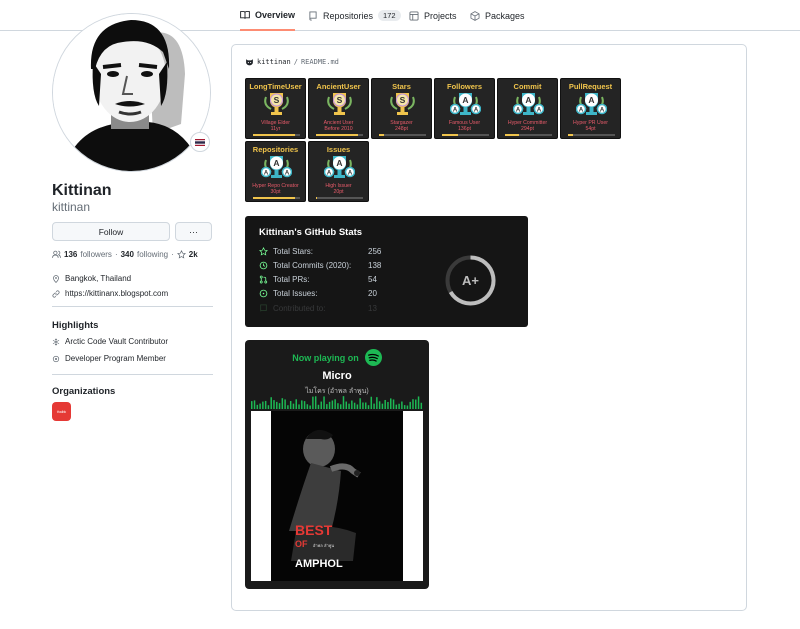 Image resolution: width=800 pixels, height=629 pixels. I want to click on readme-owner: kittinan, so click(274, 62).